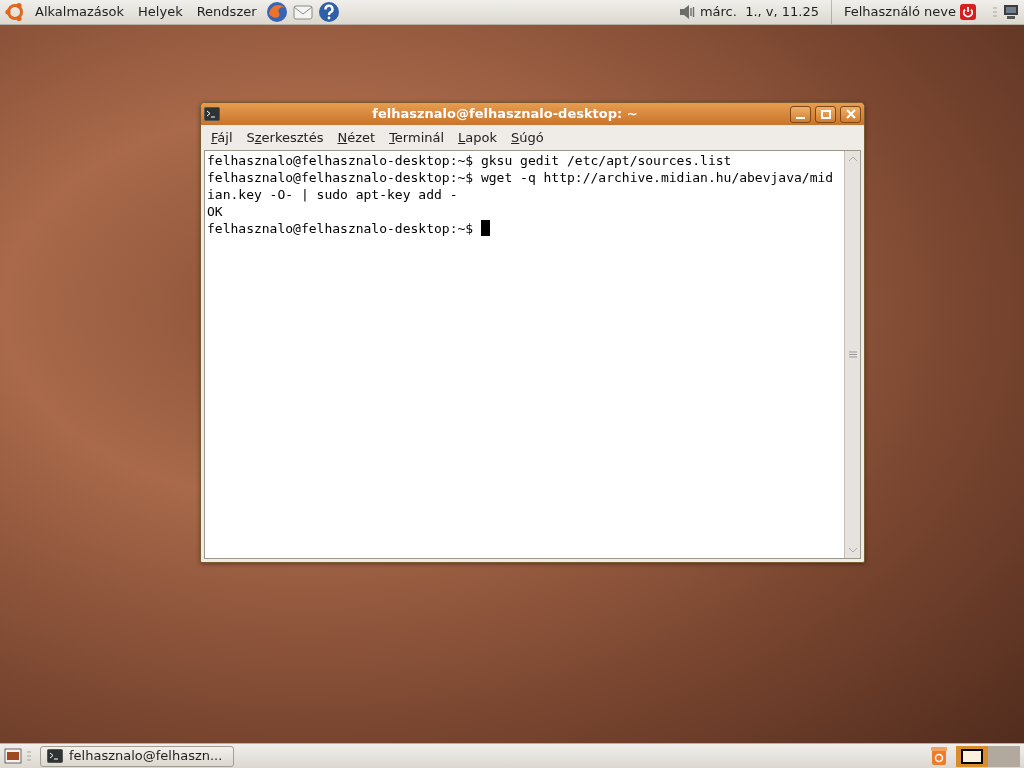  I want to click on network-computer-icon, so click(1011, 12).